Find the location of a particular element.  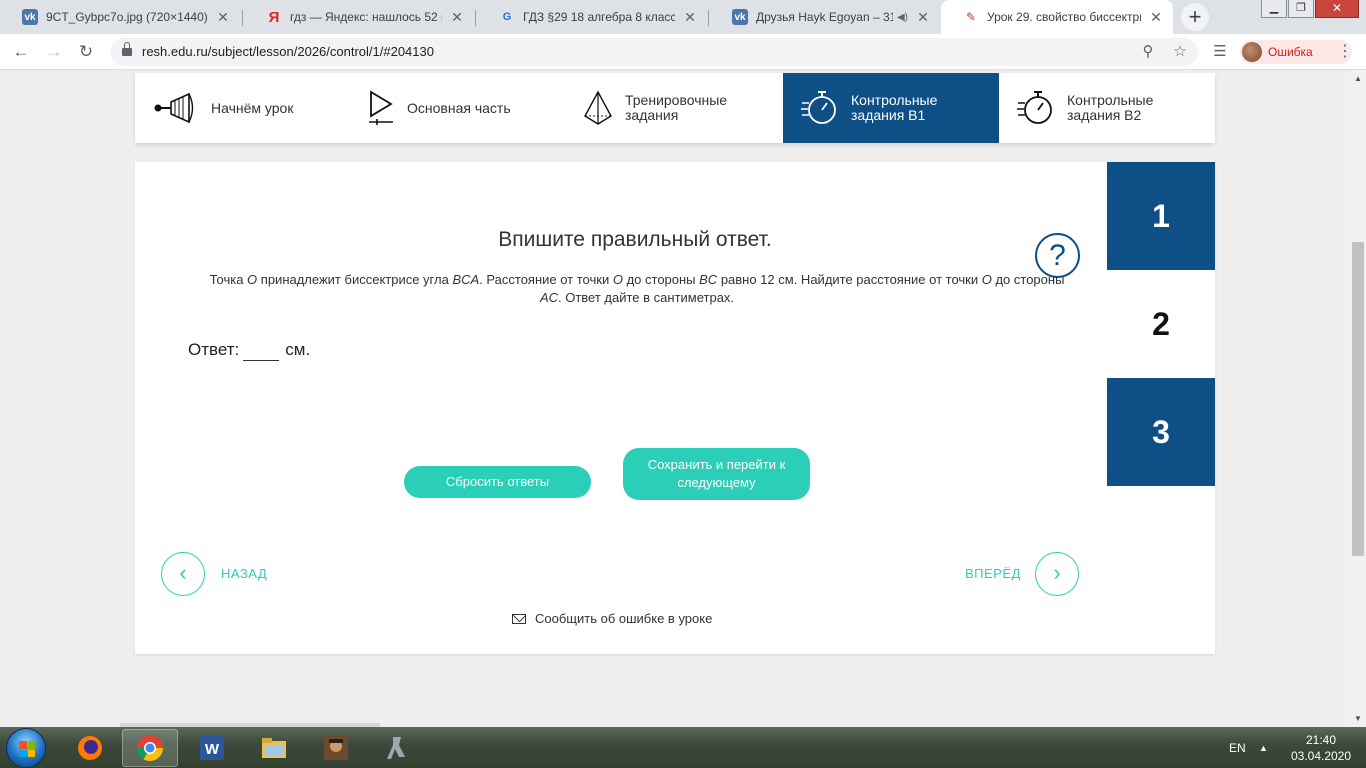

nav-control-b2: Контрольные задания В2 is located at coordinates (1107, 108).